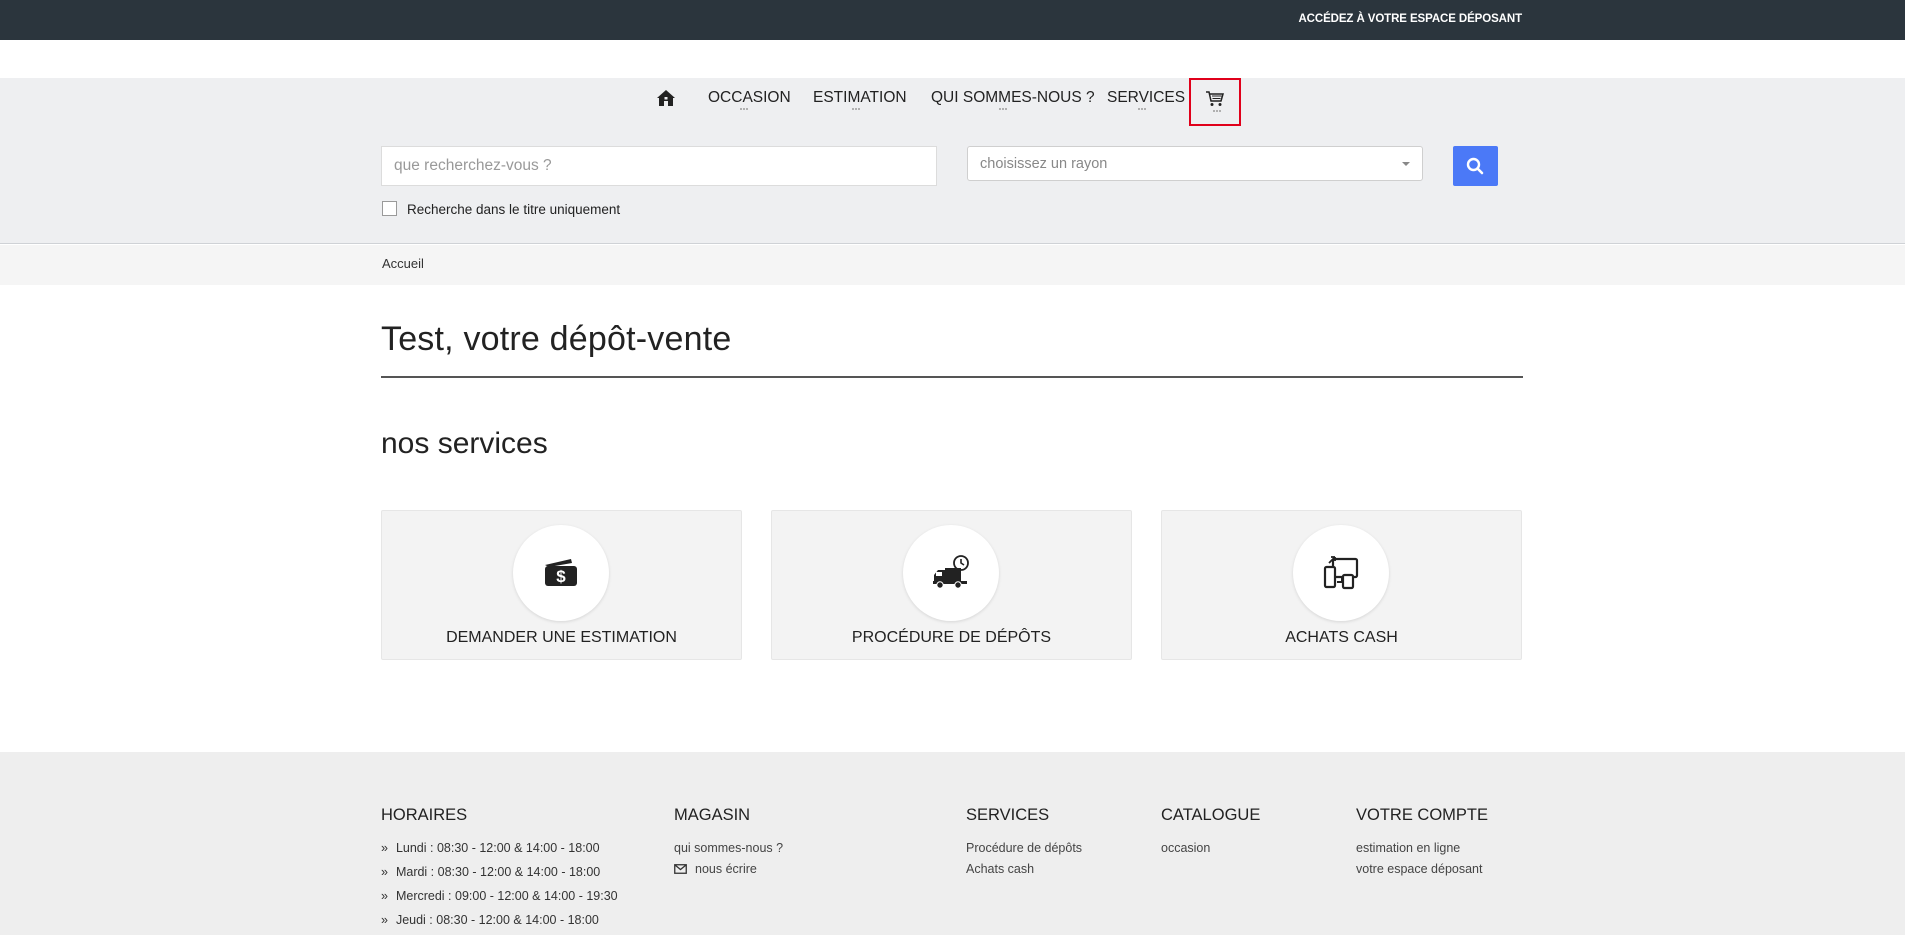 This screenshot has width=1905, height=935. I want to click on depositor-space-link: ACCÉDEZ À VOTRE ESPACE DÉPOSANT, so click(1410, 19).